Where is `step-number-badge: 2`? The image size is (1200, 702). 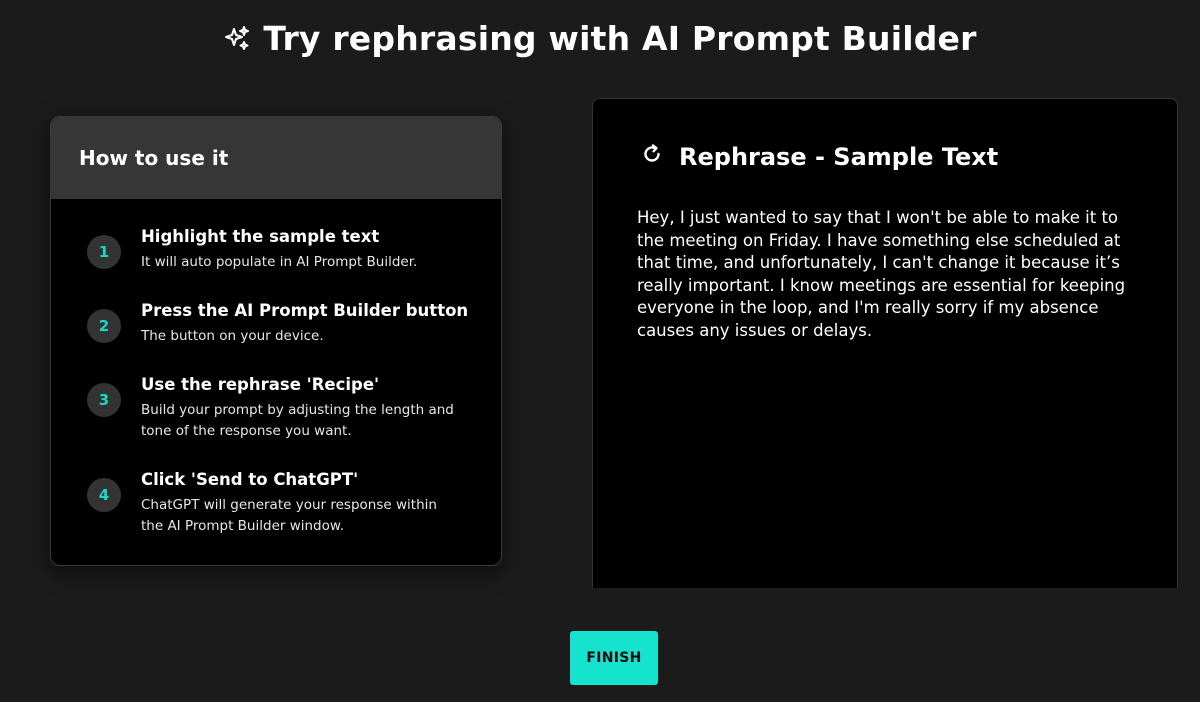
step-number-badge: 2 is located at coordinates (104, 326).